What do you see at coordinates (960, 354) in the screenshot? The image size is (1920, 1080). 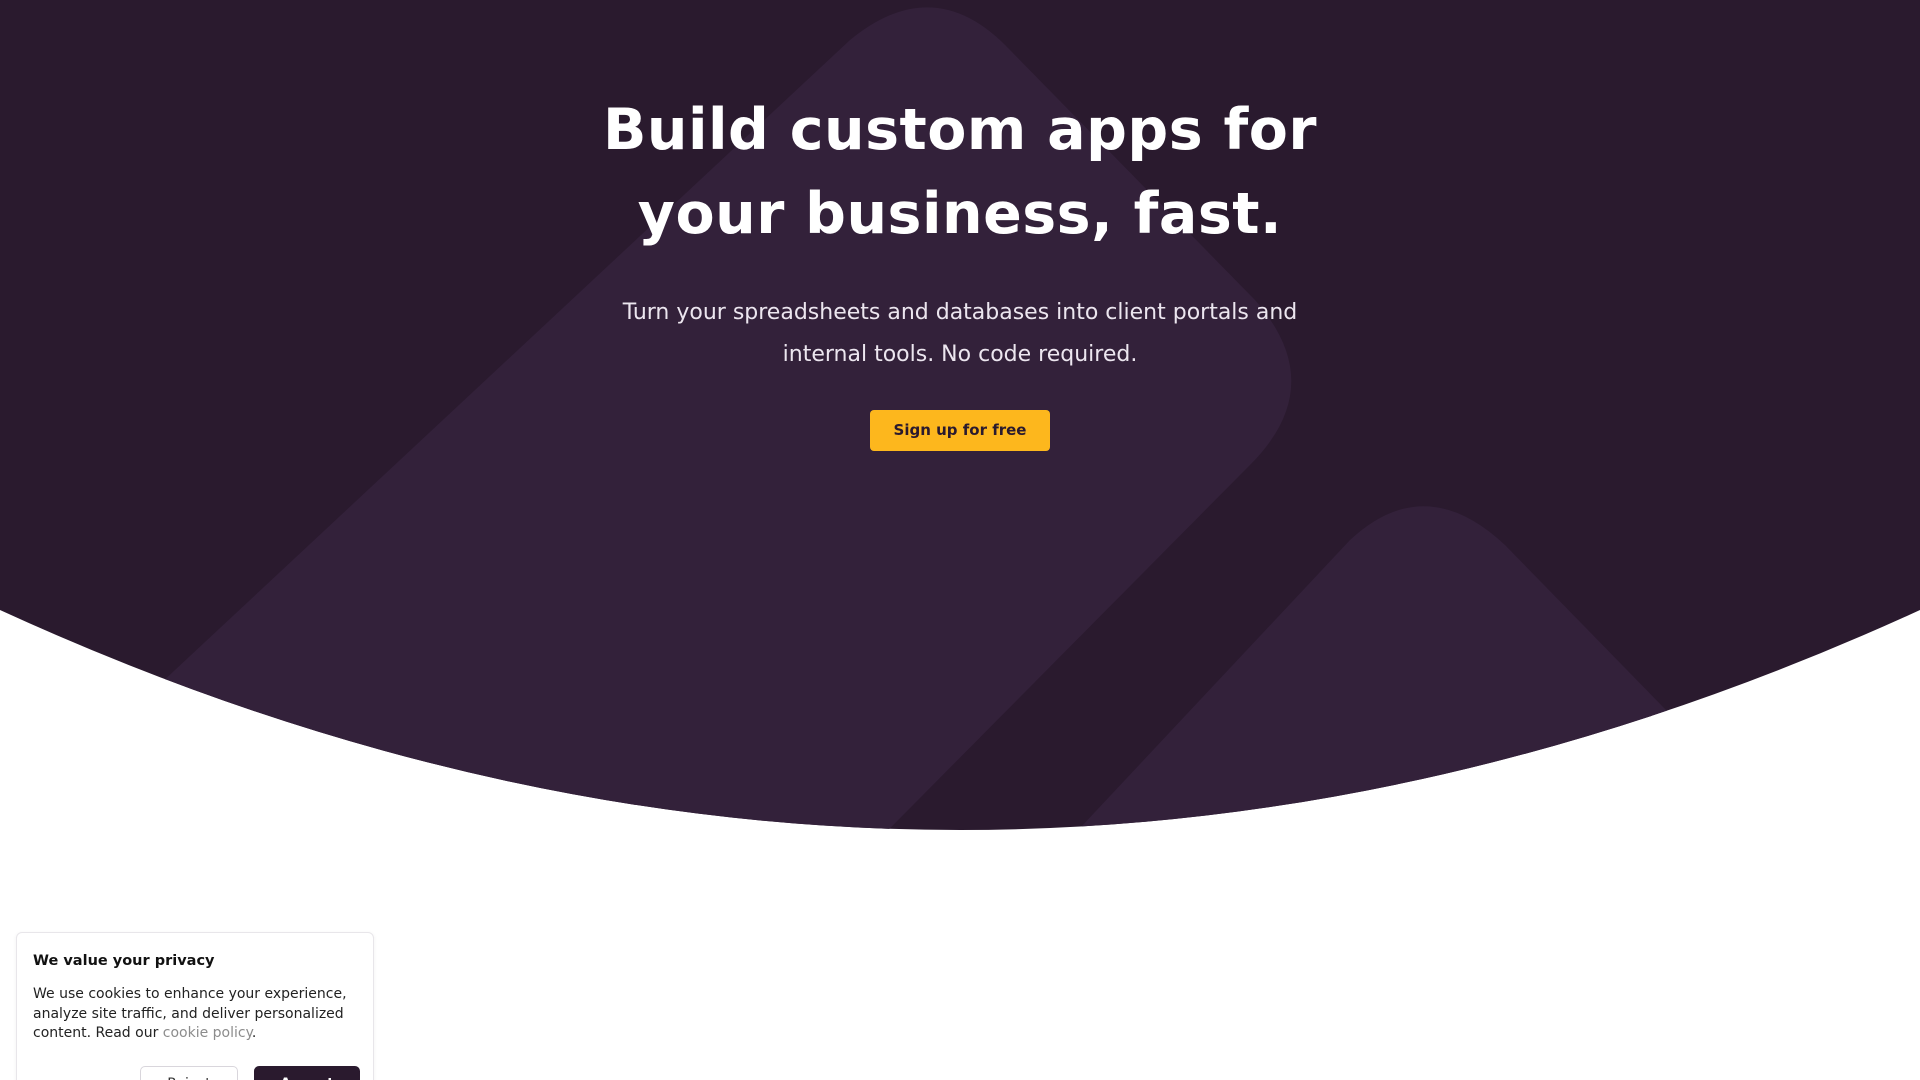 I see `hero-subtitle-line-2: internal tools. No code required.` at bounding box center [960, 354].